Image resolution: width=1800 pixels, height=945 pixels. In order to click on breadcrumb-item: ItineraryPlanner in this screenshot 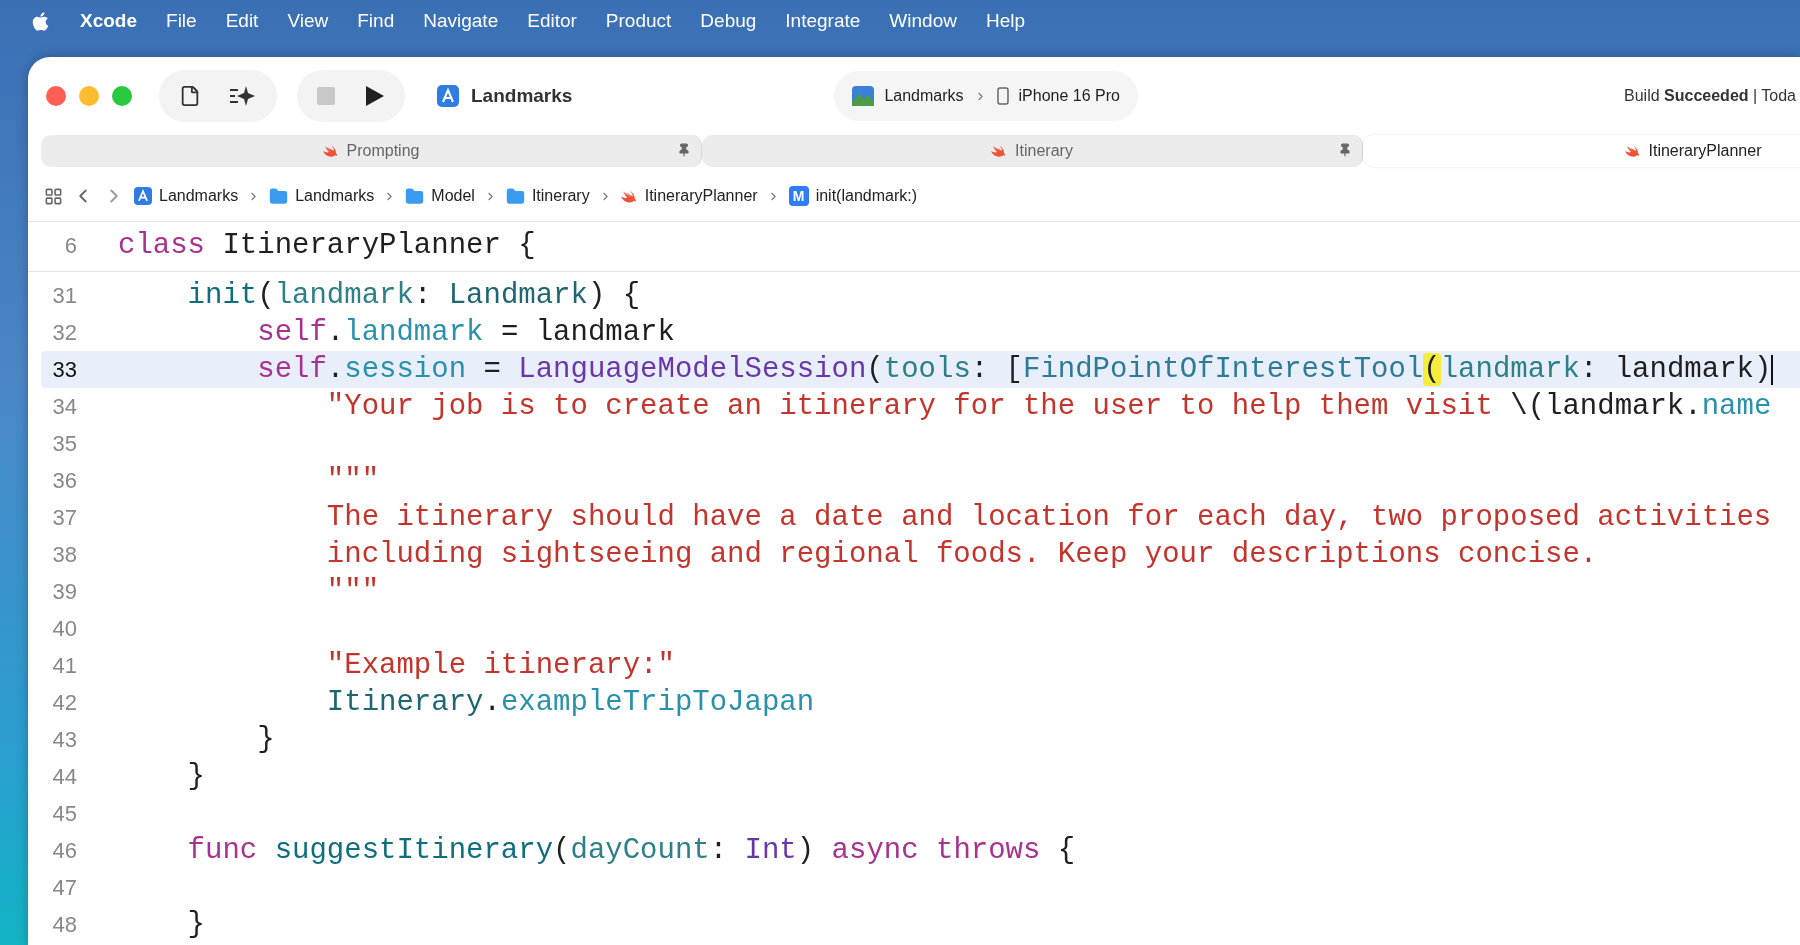, I will do `click(701, 196)`.